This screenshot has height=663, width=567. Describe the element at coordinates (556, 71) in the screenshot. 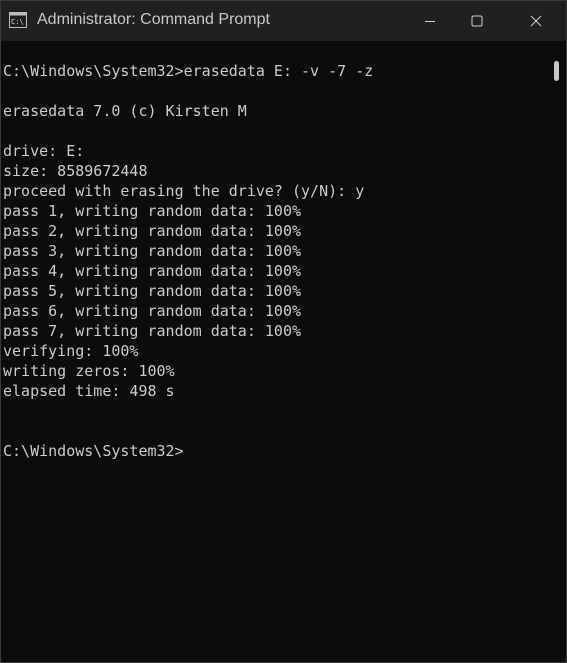

I see `scrollbar-thumb` at that location.